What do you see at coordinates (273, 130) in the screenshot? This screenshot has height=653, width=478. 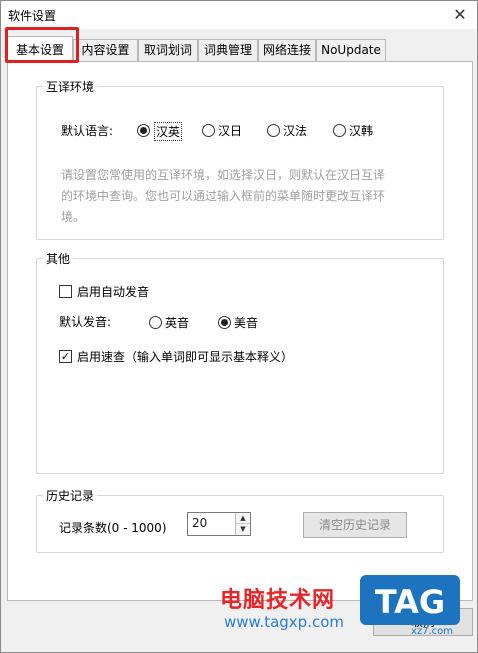 I see `radio-zh-fr` at bounding box center [273, 130].